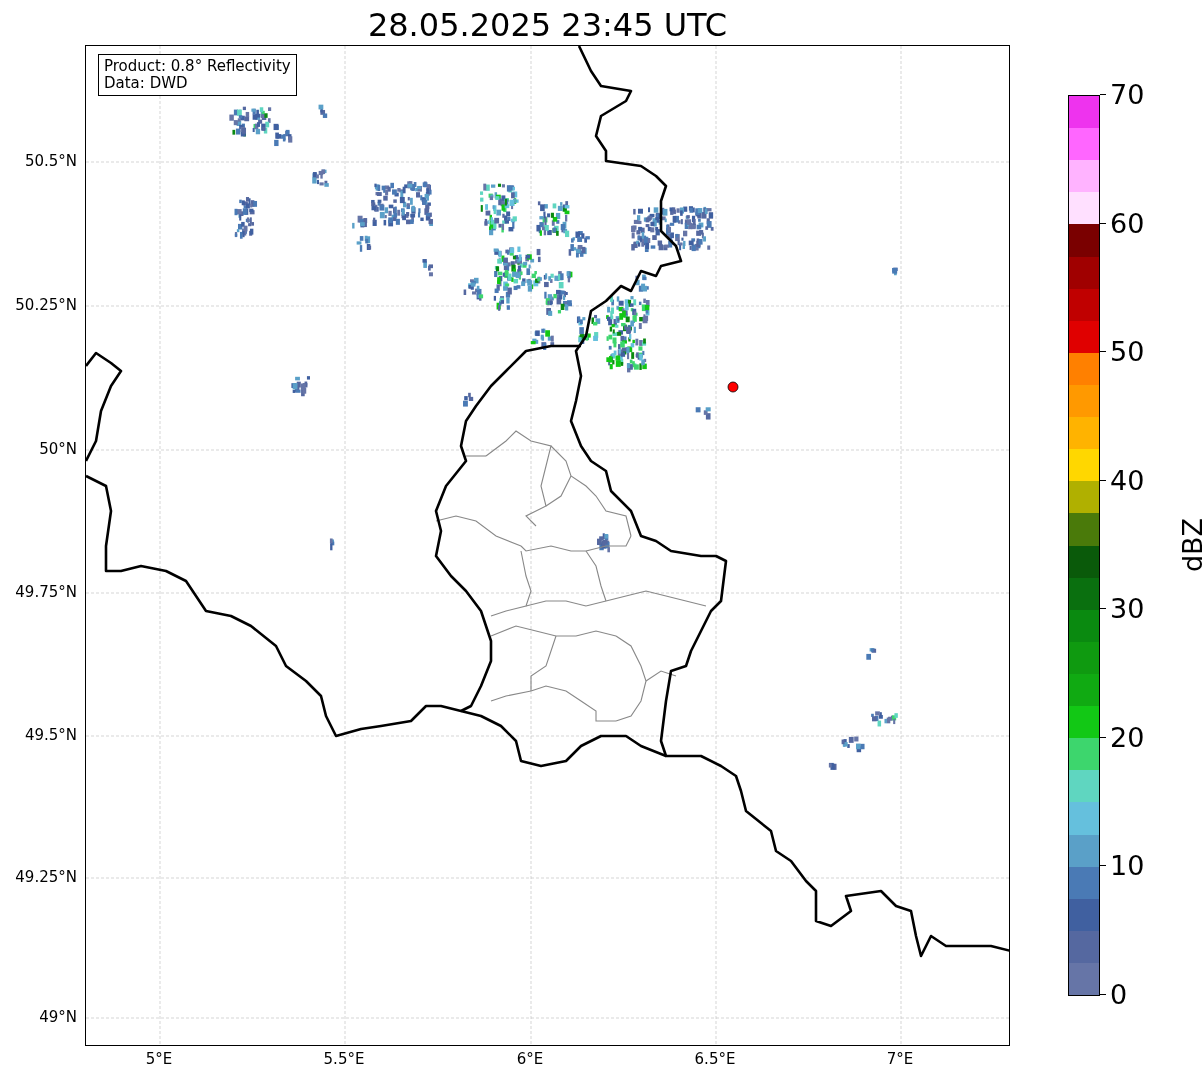  I want to click on latitude-label: 49.5°N, so click(50, 735).